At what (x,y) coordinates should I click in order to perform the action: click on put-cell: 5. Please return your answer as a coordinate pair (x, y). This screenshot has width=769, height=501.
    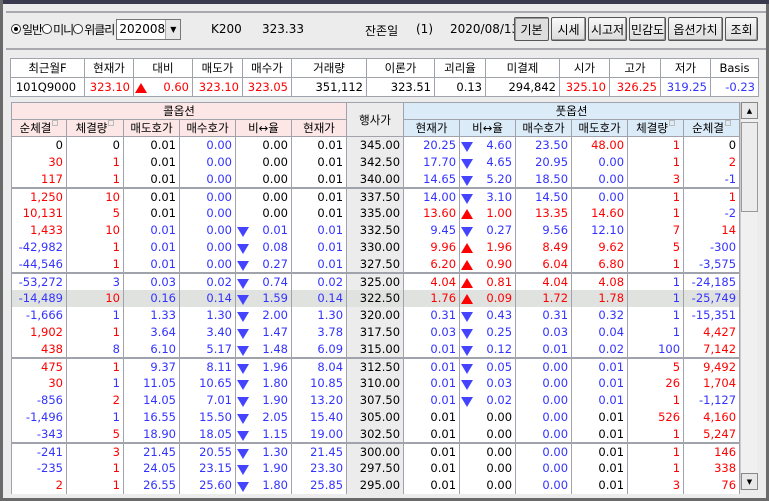
    Looking at the image, I should click on (656, 366).